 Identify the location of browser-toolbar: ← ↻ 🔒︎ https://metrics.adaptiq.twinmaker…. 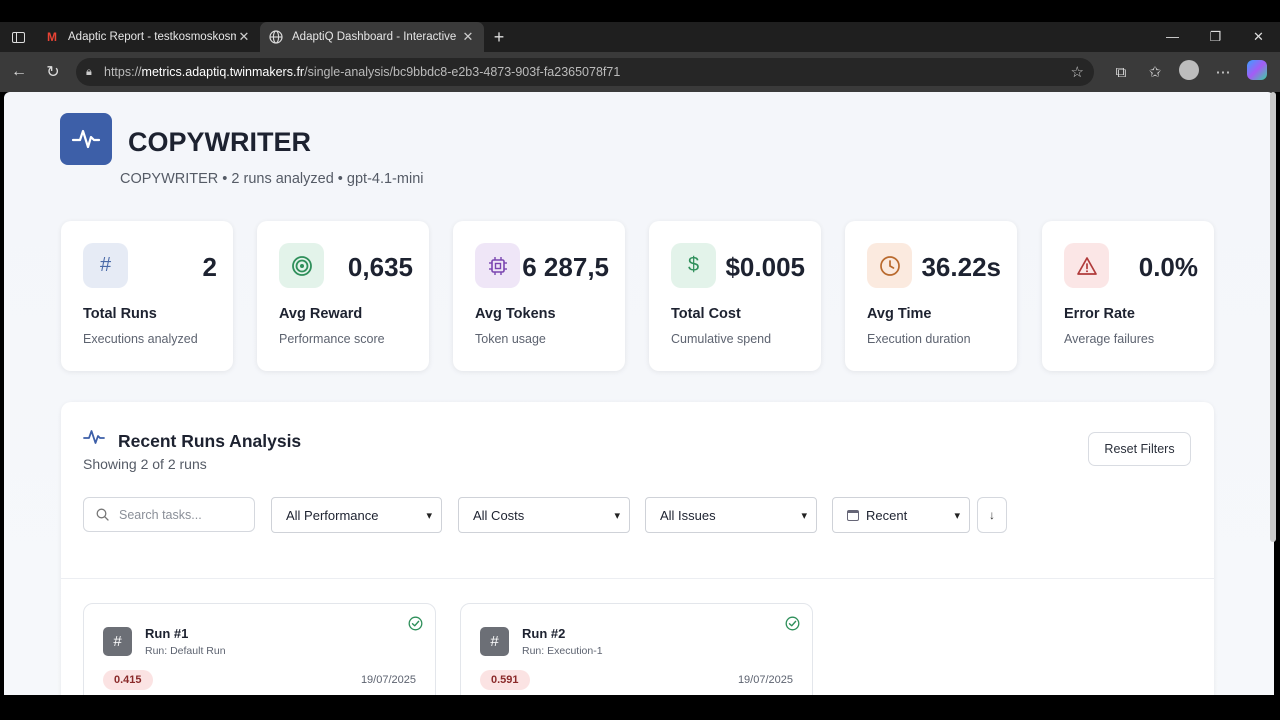
(640, 72).